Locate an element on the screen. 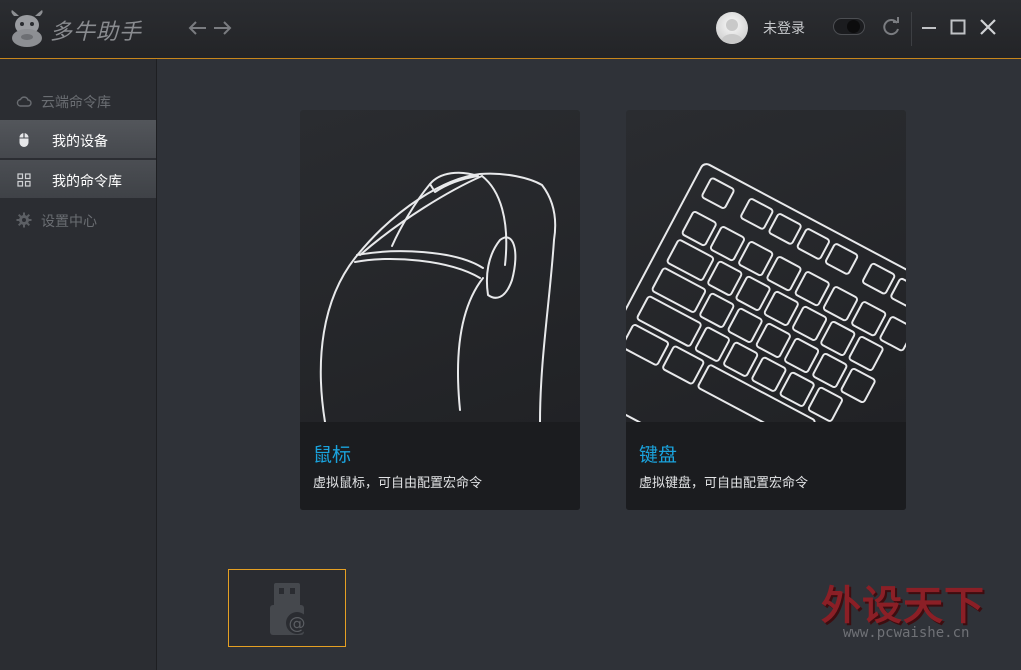  toggle-switch is located at coordinates (849, 26).